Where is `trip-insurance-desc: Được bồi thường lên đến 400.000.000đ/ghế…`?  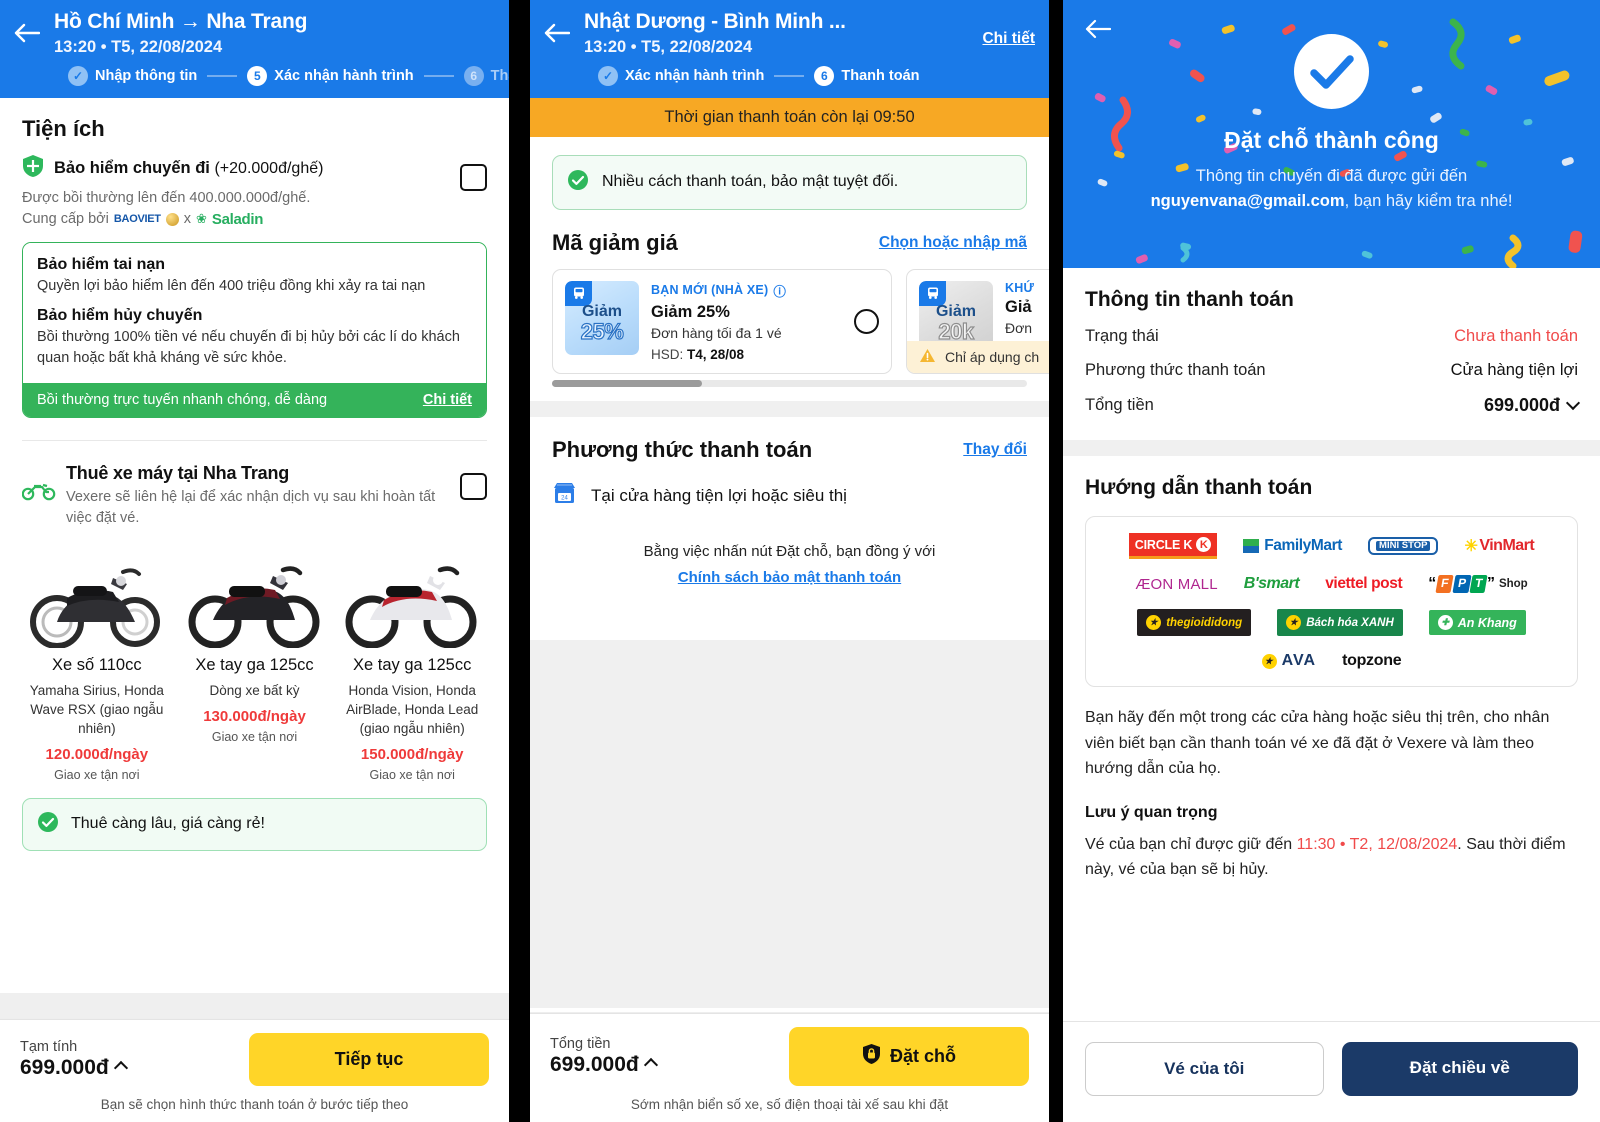 trip-insurance-desc: Được bồi thường lên đến 400.000.000đ/ghế… is located at coordinates (166, 197).